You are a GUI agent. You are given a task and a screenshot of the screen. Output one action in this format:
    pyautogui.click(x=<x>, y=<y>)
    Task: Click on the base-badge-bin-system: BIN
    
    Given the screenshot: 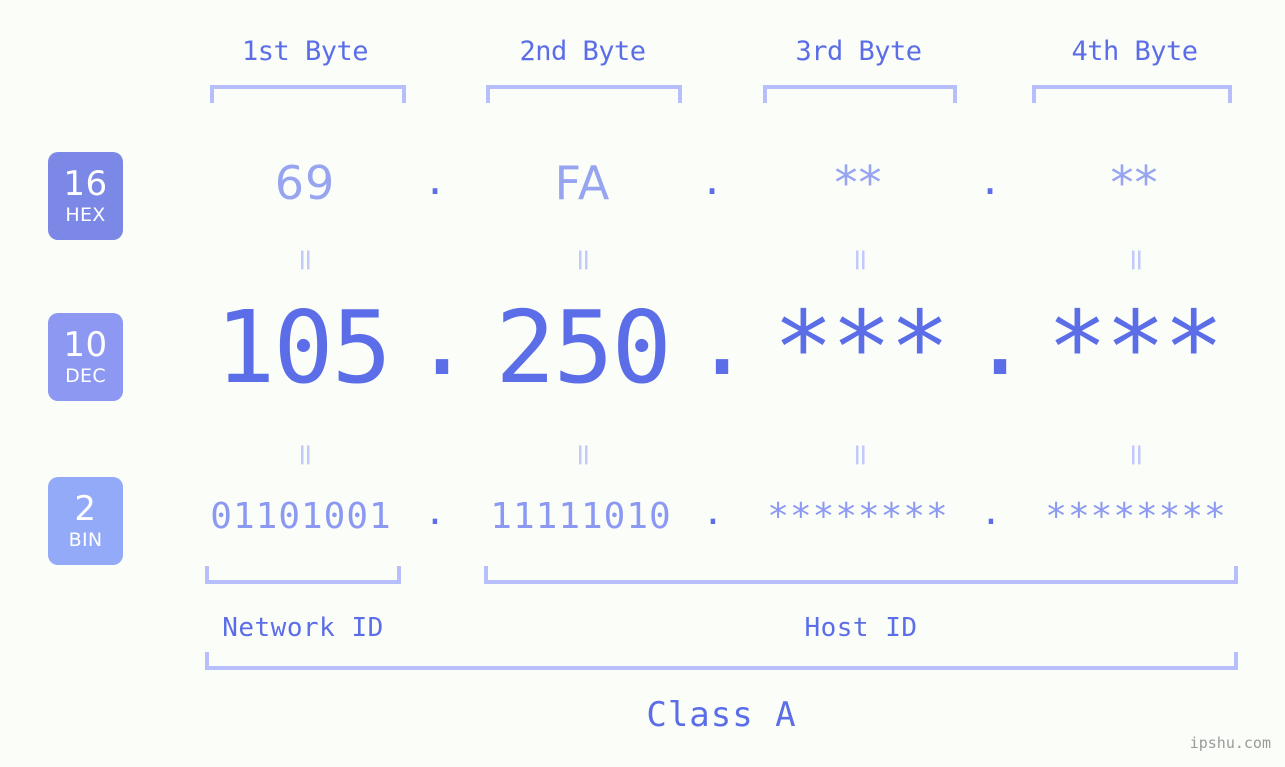 What is the action you would take?
    pyautogui.click(x=85, y=540)
    